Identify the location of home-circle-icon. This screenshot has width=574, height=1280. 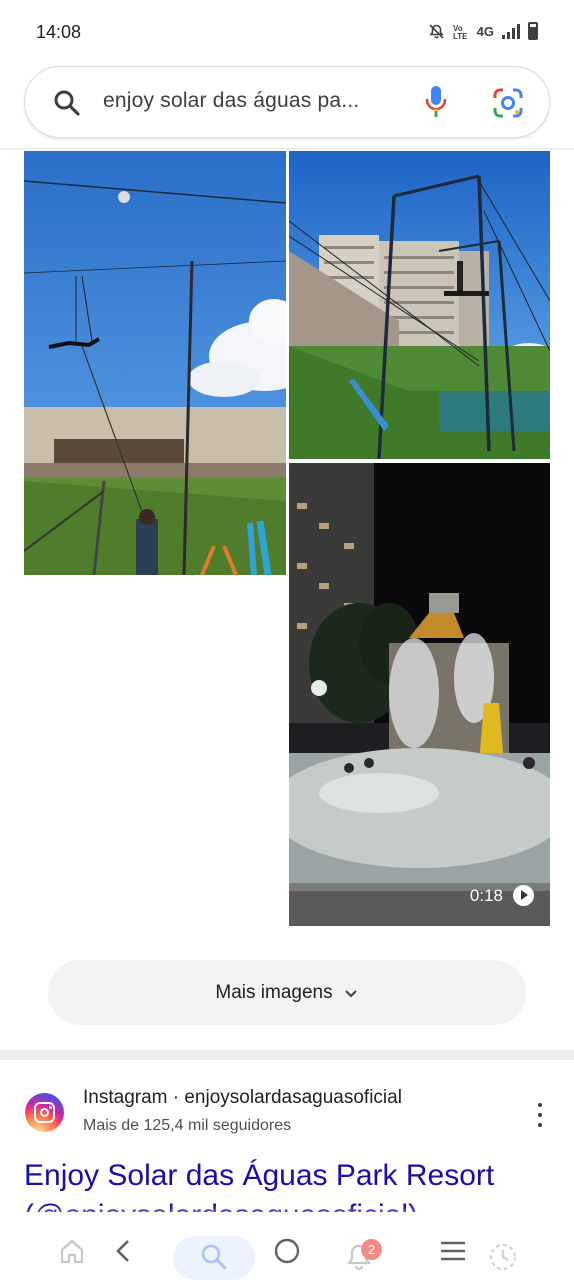
(287, 1251).